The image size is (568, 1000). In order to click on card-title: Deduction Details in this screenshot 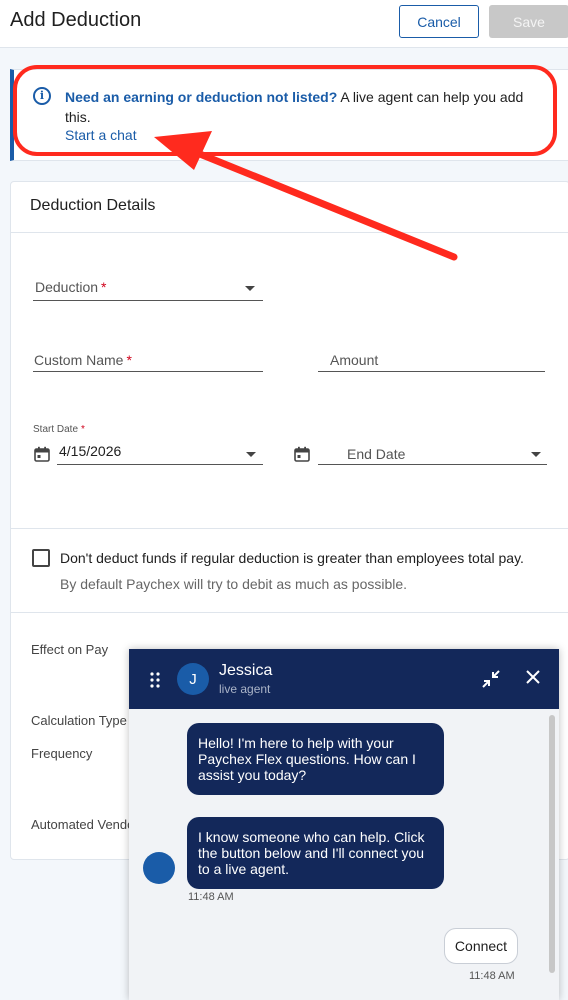, I will do `click(93, 205)`.